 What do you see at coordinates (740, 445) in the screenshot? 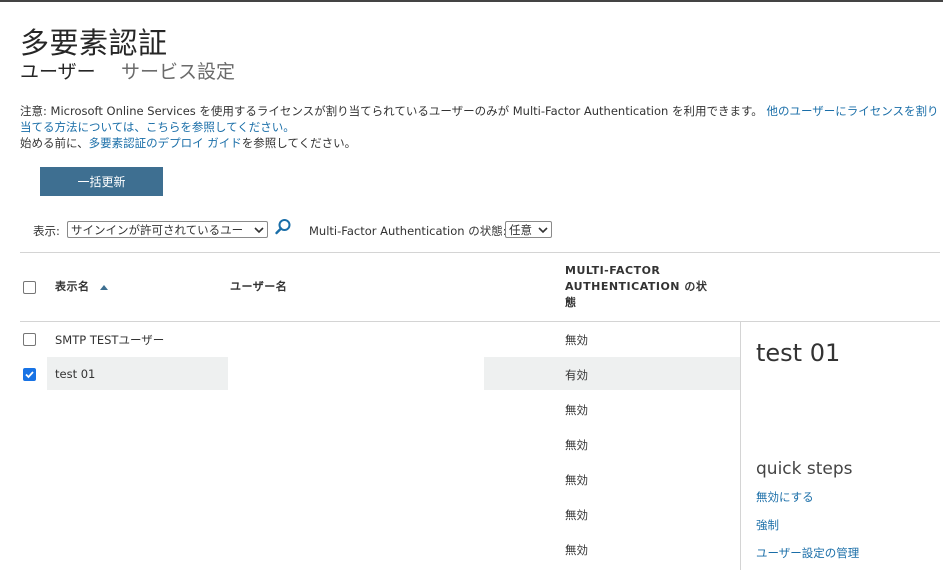
I see `detail-pane-divider` at bounding box center [740, 445].